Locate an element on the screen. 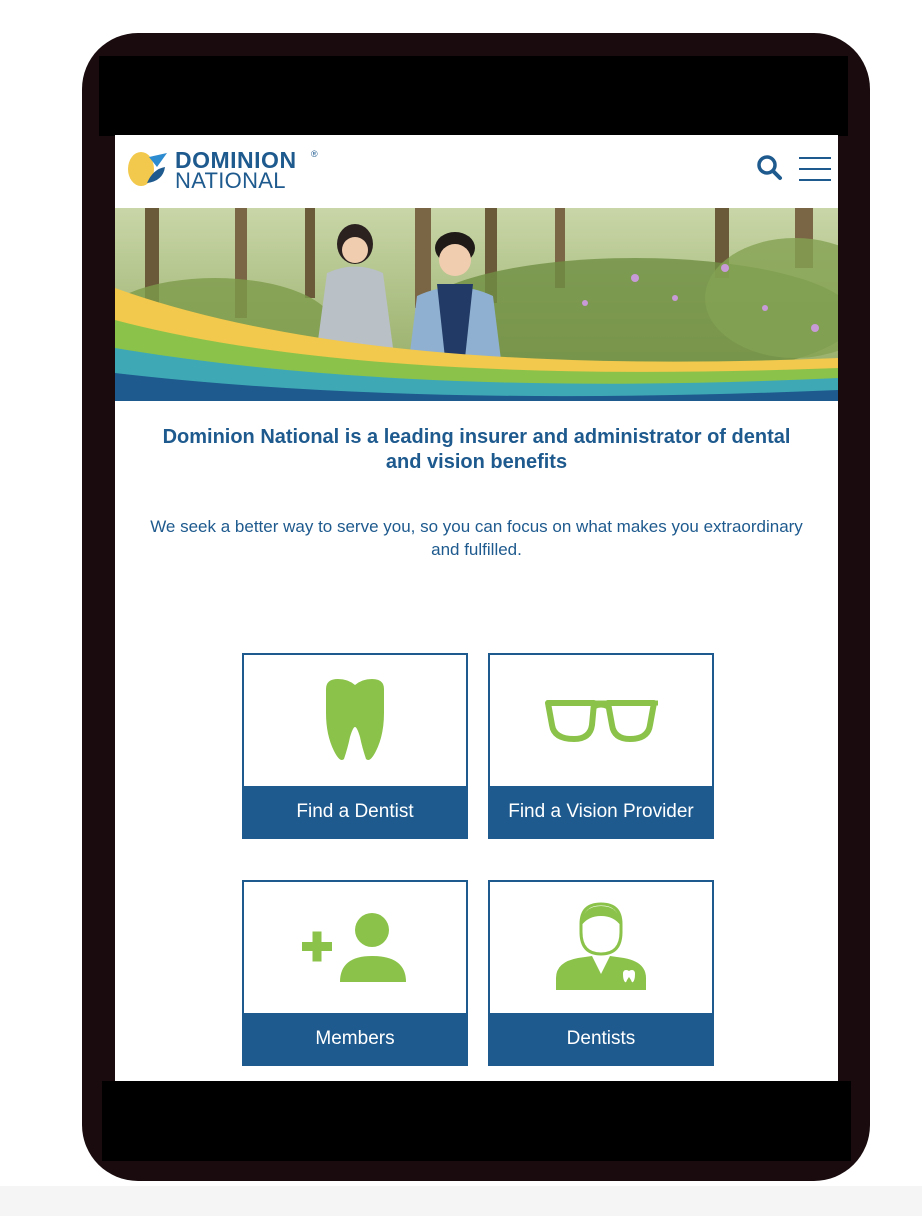  search-icon is located at coordinates (769, 167).